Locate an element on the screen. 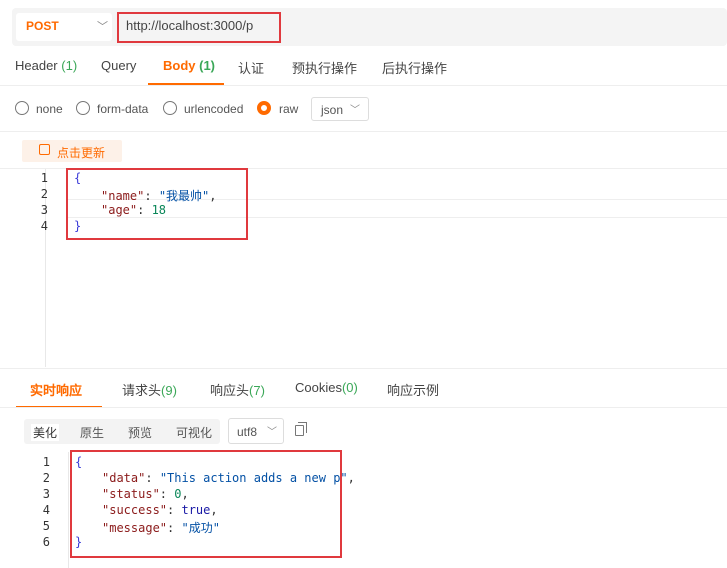 The height and width of the screenshot is (568, 727). tab-request-headers-label: 请求头 is located at coordinates (142, 390).